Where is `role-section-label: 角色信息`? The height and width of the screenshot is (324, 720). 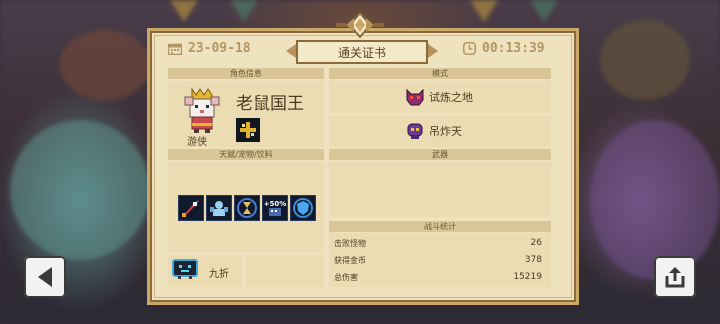
role-section-label: 角色信息 is located at coordinates (246, 73).